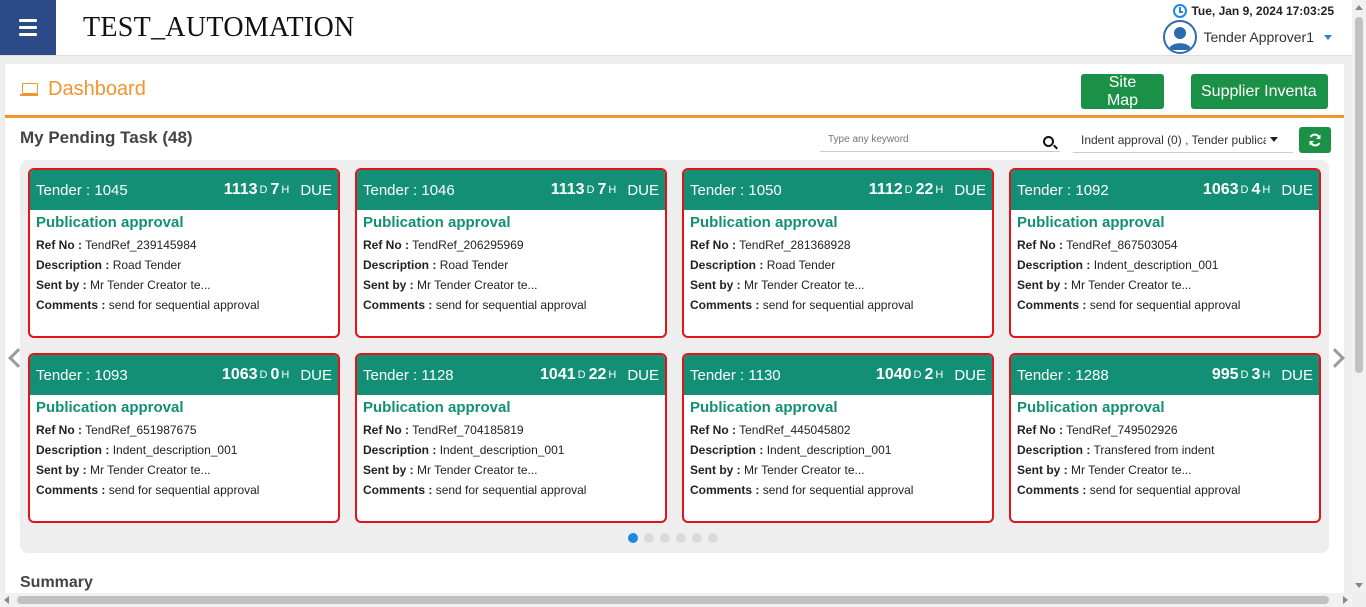 Image resolution: width=1366 pixels, height=607 pixels. I want to click on tender-number: Tender : 1046, so click(409, 190).